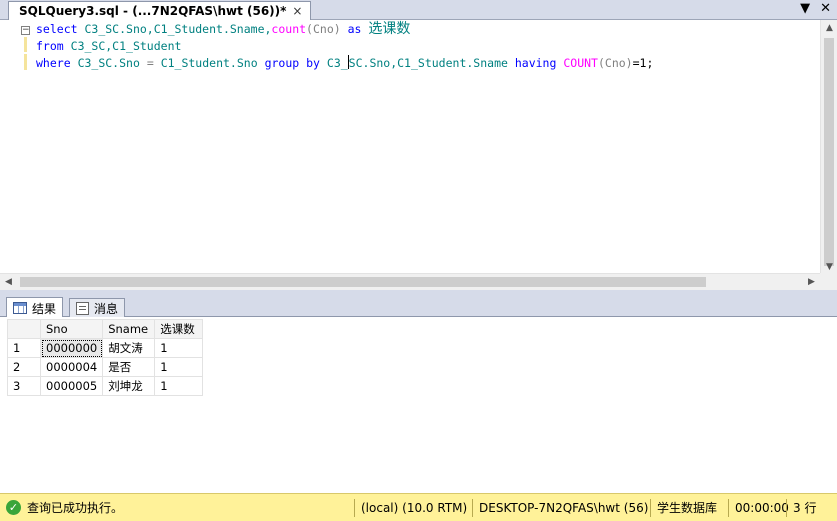  What do you see at coordinates (428, 63) in the screenshot?
I see `group-by-columns: SC.Sno,C1_Student.Sname` at bounding box center [428, 63].